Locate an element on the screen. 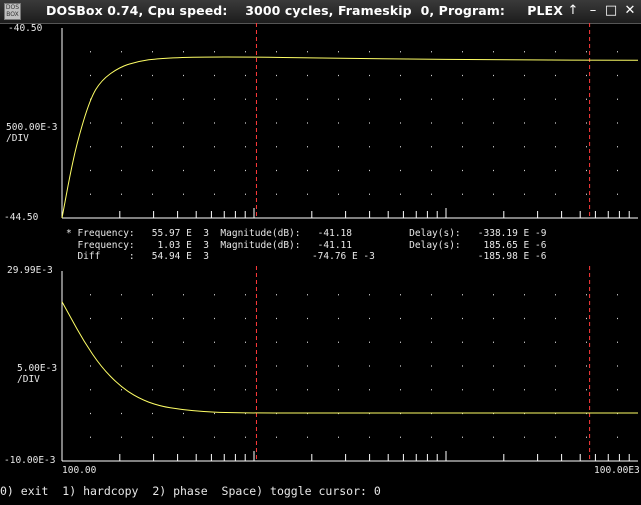 This screenshot has width=641, height=505. bottom-y-max-label: 29.99E-3 is located at coordinates (30, 270).